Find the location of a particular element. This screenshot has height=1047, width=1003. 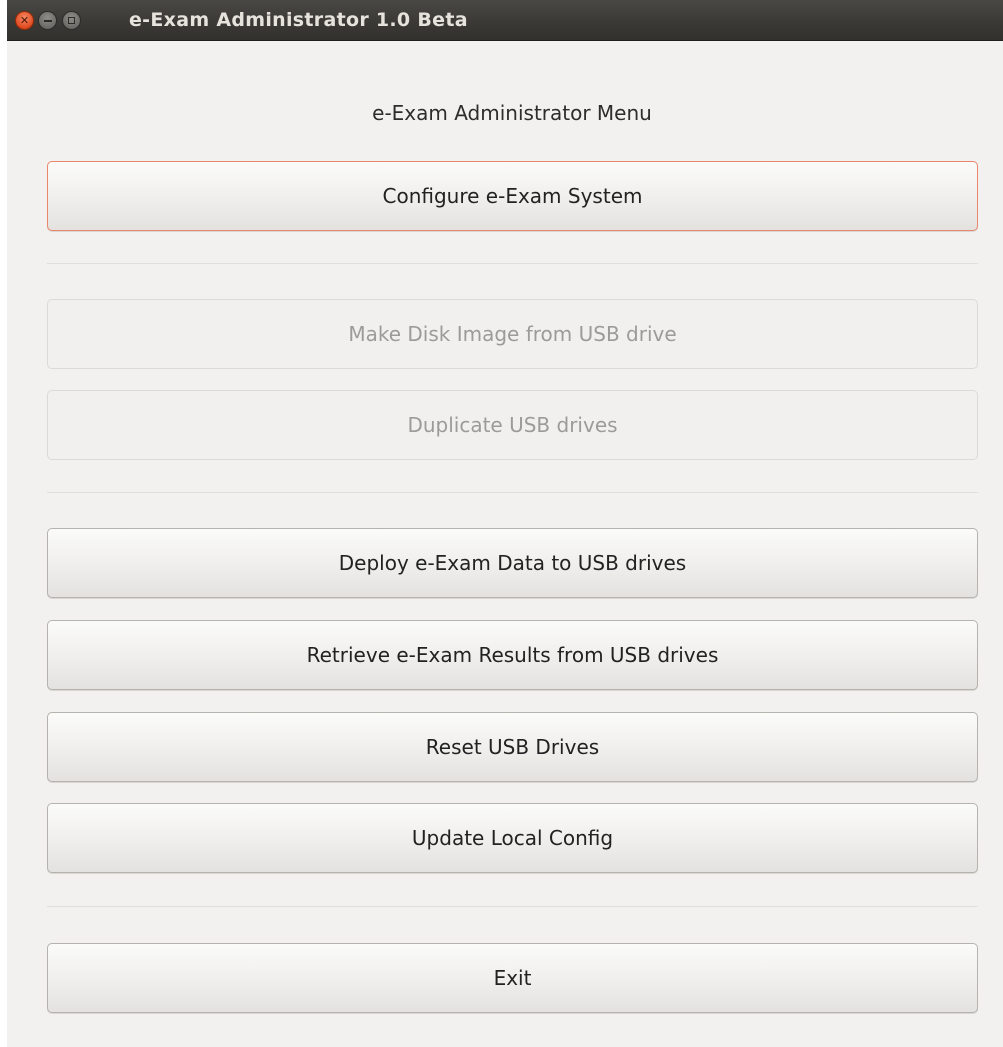

update-config-button: Update Local Config is located at coordinates (512, 838).